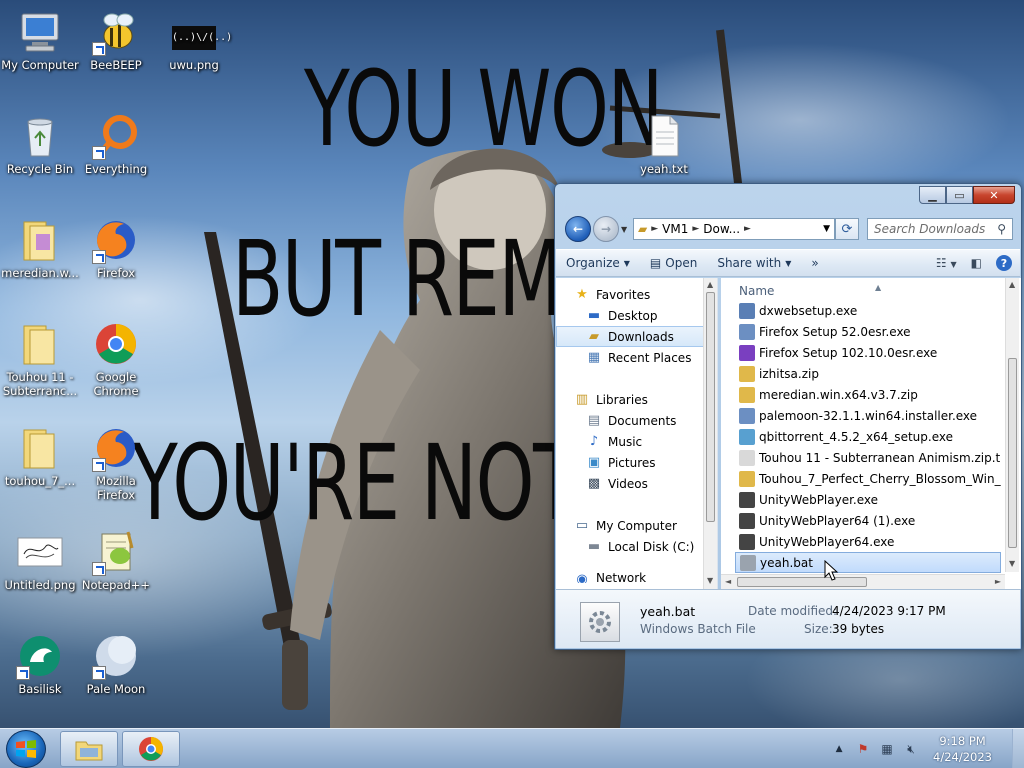 Image resolution: width=1024 pixels, height=768 pixels. Describe the element at coordinates (976, 263) in the screenshot. I see `preview-pane-button: ◧` at that location.